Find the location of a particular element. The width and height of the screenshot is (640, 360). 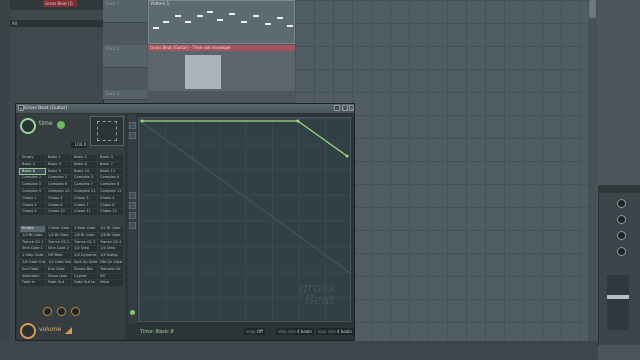

preset-item: 3 Beat Gate is located at coordinates (84, 229).